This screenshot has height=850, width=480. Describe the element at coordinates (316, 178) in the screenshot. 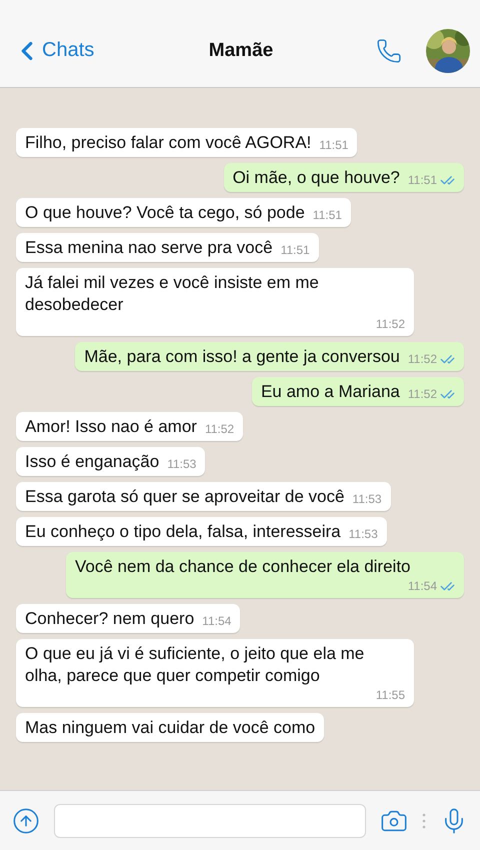

I see `message-text: Oi mãe, o que houve?` at that location.